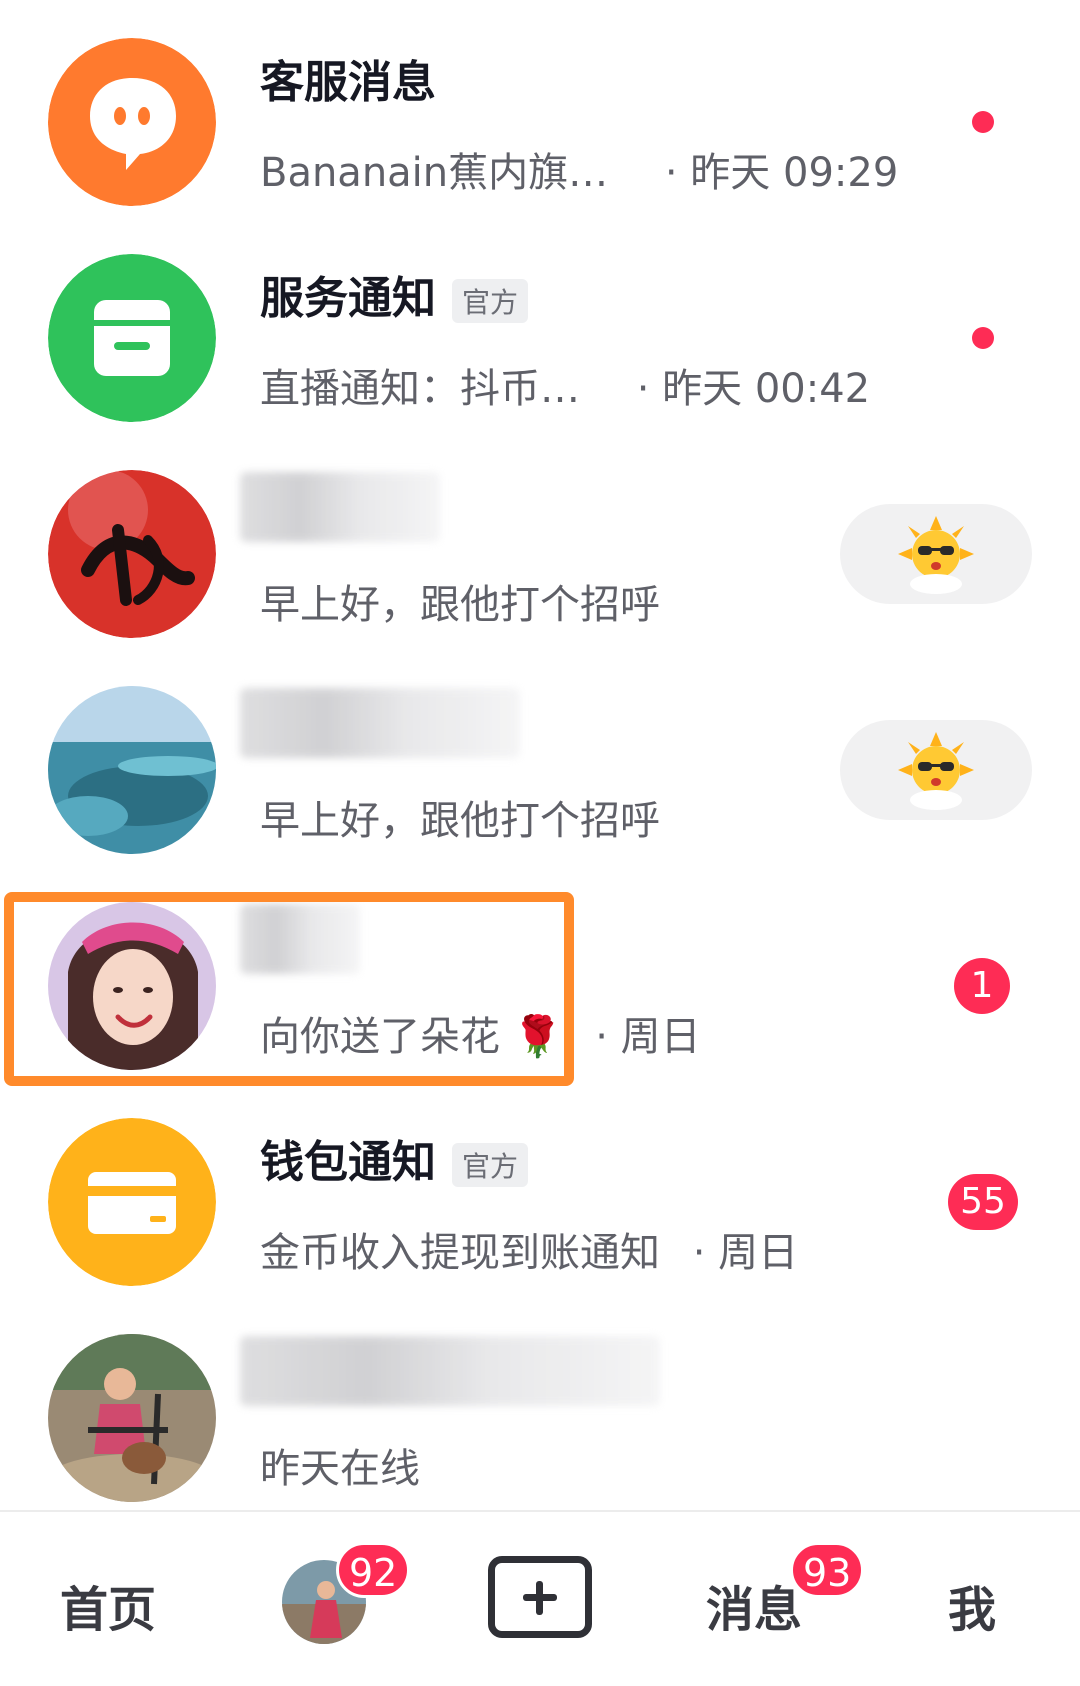 The height and width of the screenshot is (1686, 1080). I want to click on preview-text: 金币收入提现到账通知, so click(460, 1253).